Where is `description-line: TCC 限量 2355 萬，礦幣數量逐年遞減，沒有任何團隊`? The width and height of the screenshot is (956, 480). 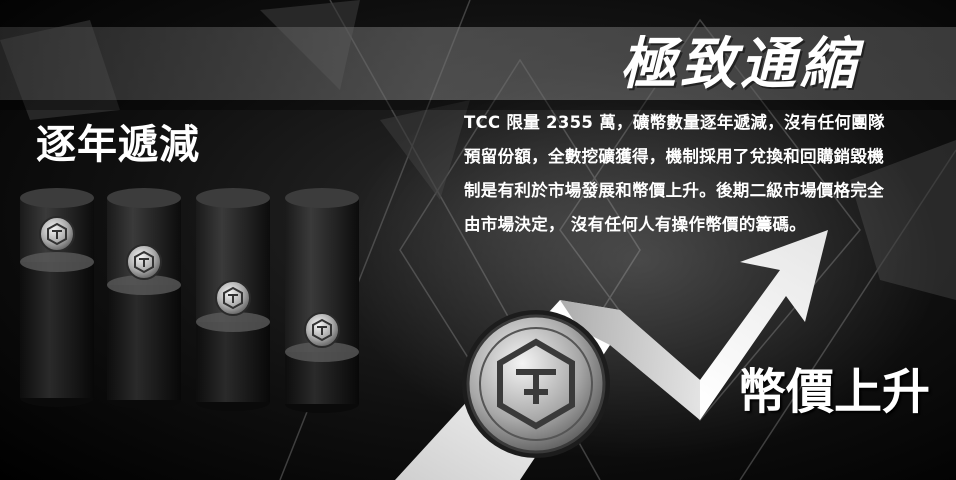
description-line: TCC 限量 2355 萬，礦幣數量逐年遞減，沒有任何團隊 is located at coordinates (674, 122).